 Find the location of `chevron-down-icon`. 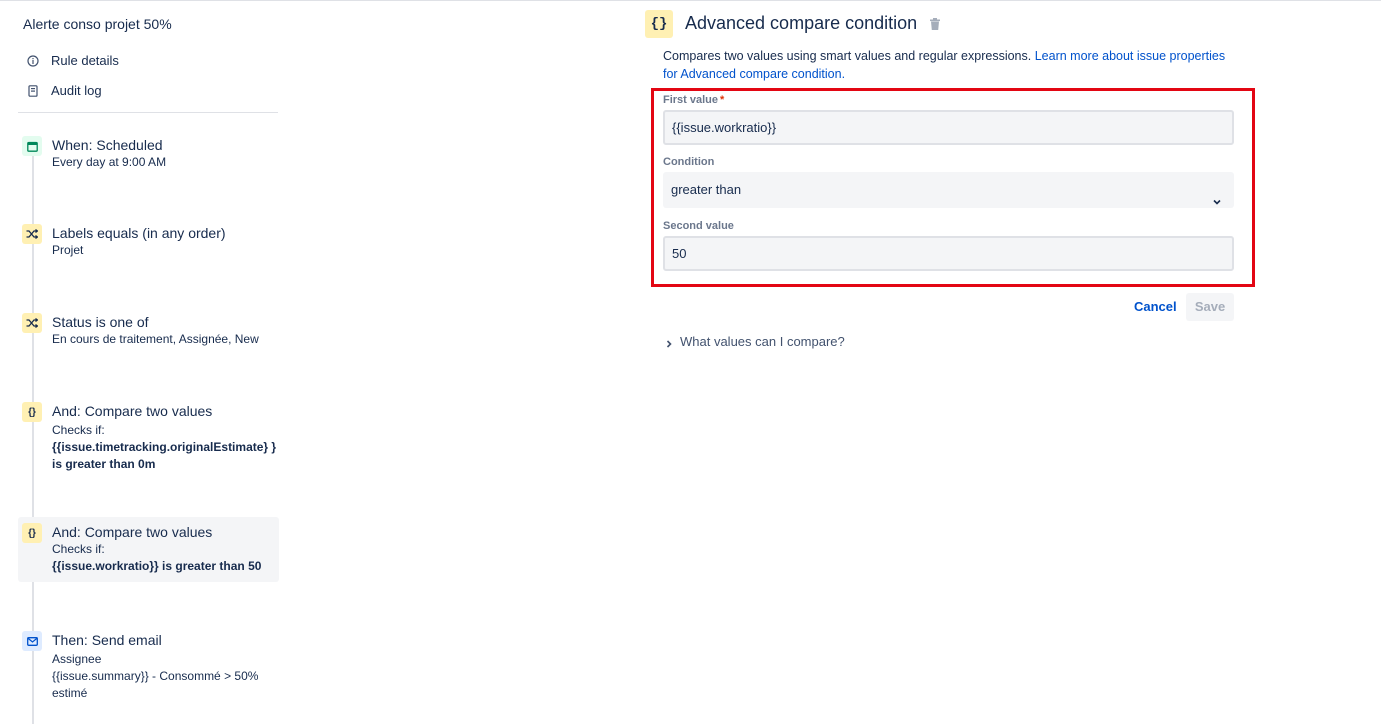

chevron-down-icon is located at coordinates (1217, 195).